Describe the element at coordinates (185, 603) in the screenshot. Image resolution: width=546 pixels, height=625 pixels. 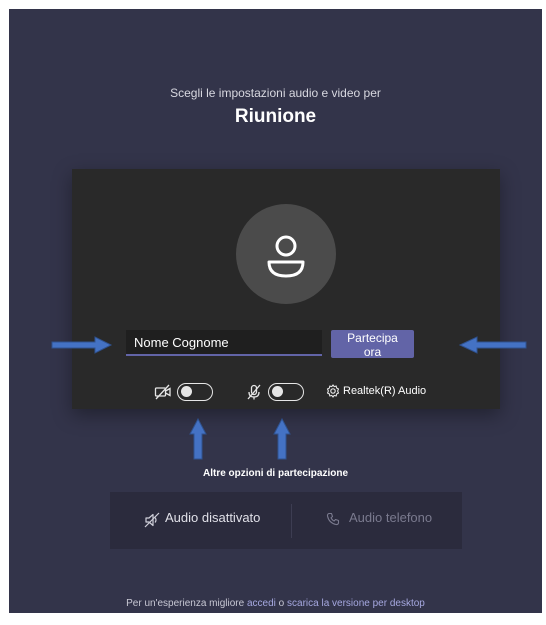
I see `footer-text: Per un'esperienza migliore` at that location.